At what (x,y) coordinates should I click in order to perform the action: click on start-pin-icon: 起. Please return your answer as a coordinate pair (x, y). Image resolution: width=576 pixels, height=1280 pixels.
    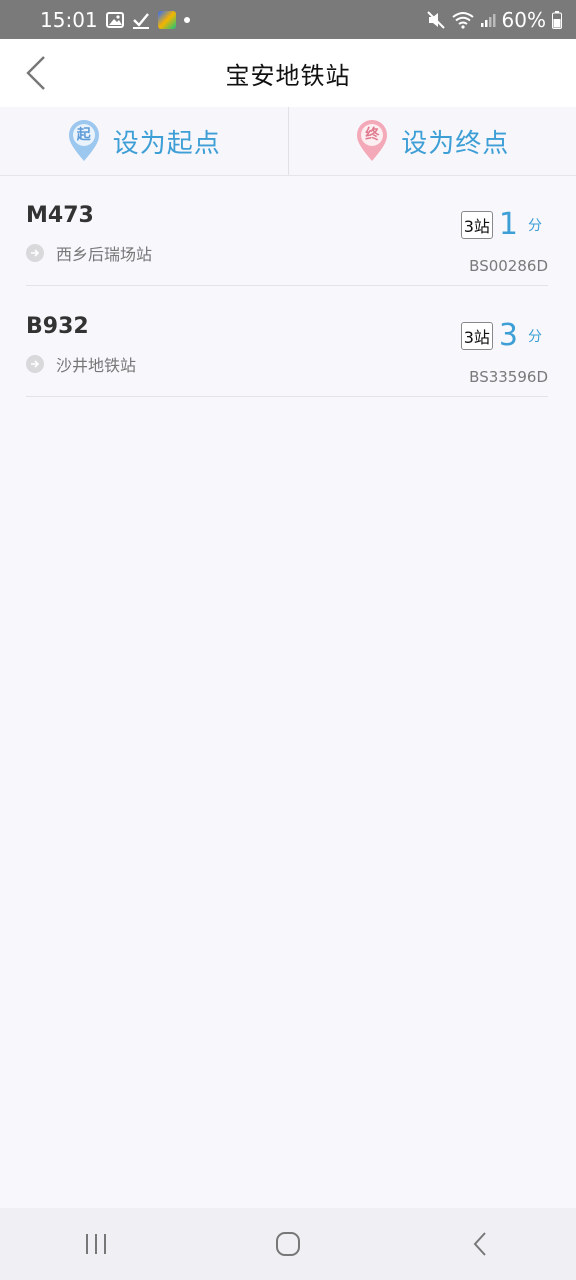
    Looking at the image, I should click on (84, 141).